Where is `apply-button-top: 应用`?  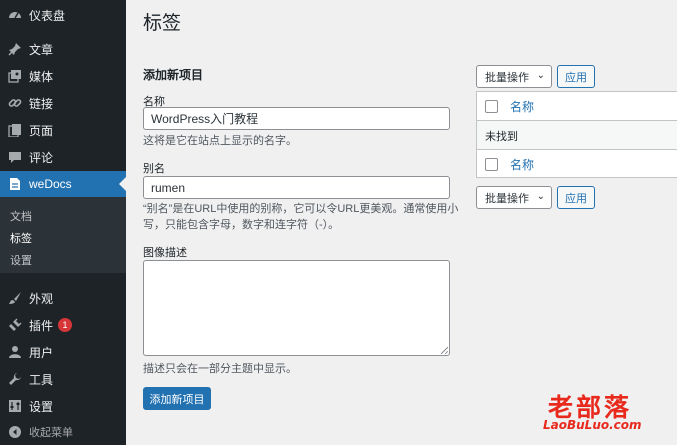
apply-button-top: 应用 is located at coordinates (576, 76).